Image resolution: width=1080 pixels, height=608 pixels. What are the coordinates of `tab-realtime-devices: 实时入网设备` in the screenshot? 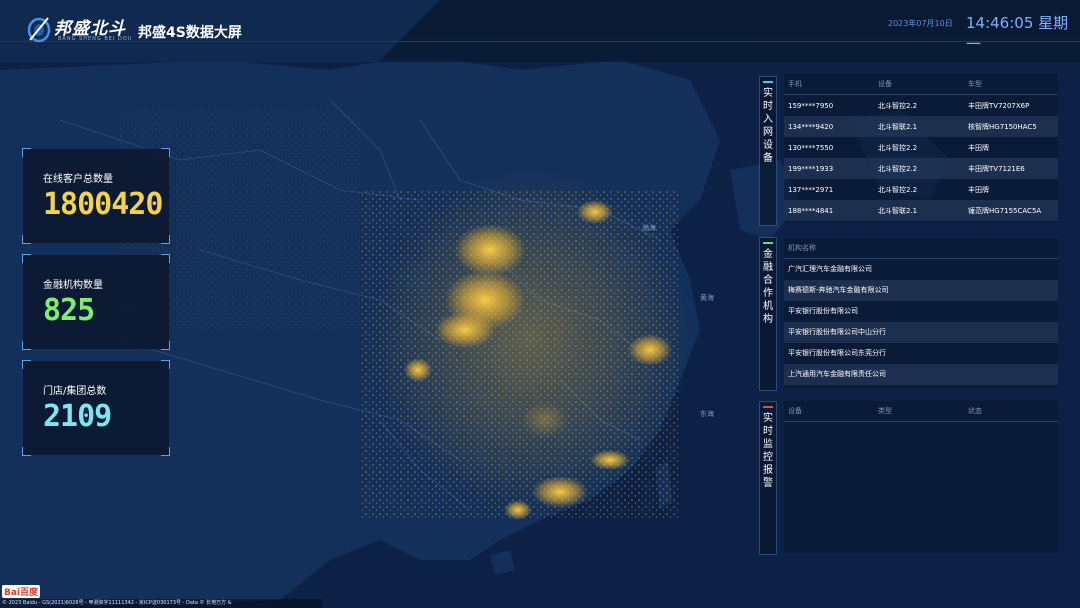 It's located at (768, 151).